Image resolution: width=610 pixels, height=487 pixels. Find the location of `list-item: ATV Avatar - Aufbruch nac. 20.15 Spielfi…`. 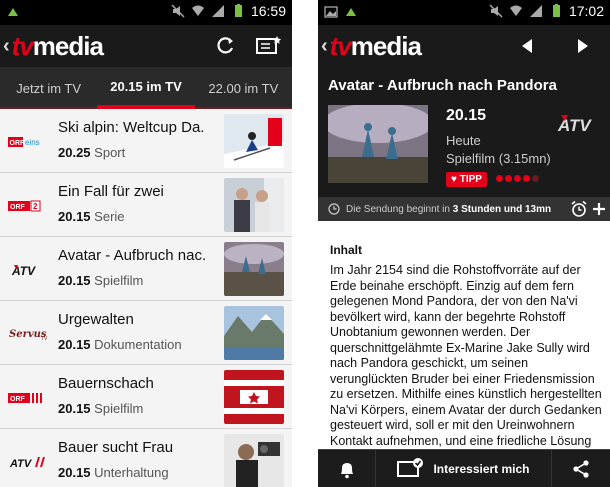

list-item: ATV Avatar - Aufbruch nac. 20.15 Spielfi… is located at coordinates (146, 269).